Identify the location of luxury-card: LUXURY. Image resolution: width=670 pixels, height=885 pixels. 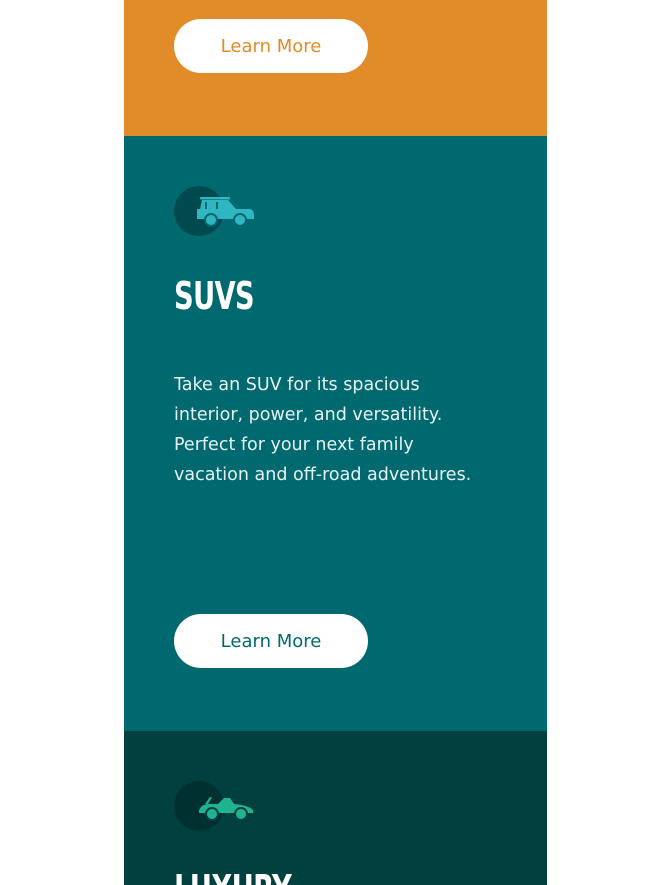
(335, 808).